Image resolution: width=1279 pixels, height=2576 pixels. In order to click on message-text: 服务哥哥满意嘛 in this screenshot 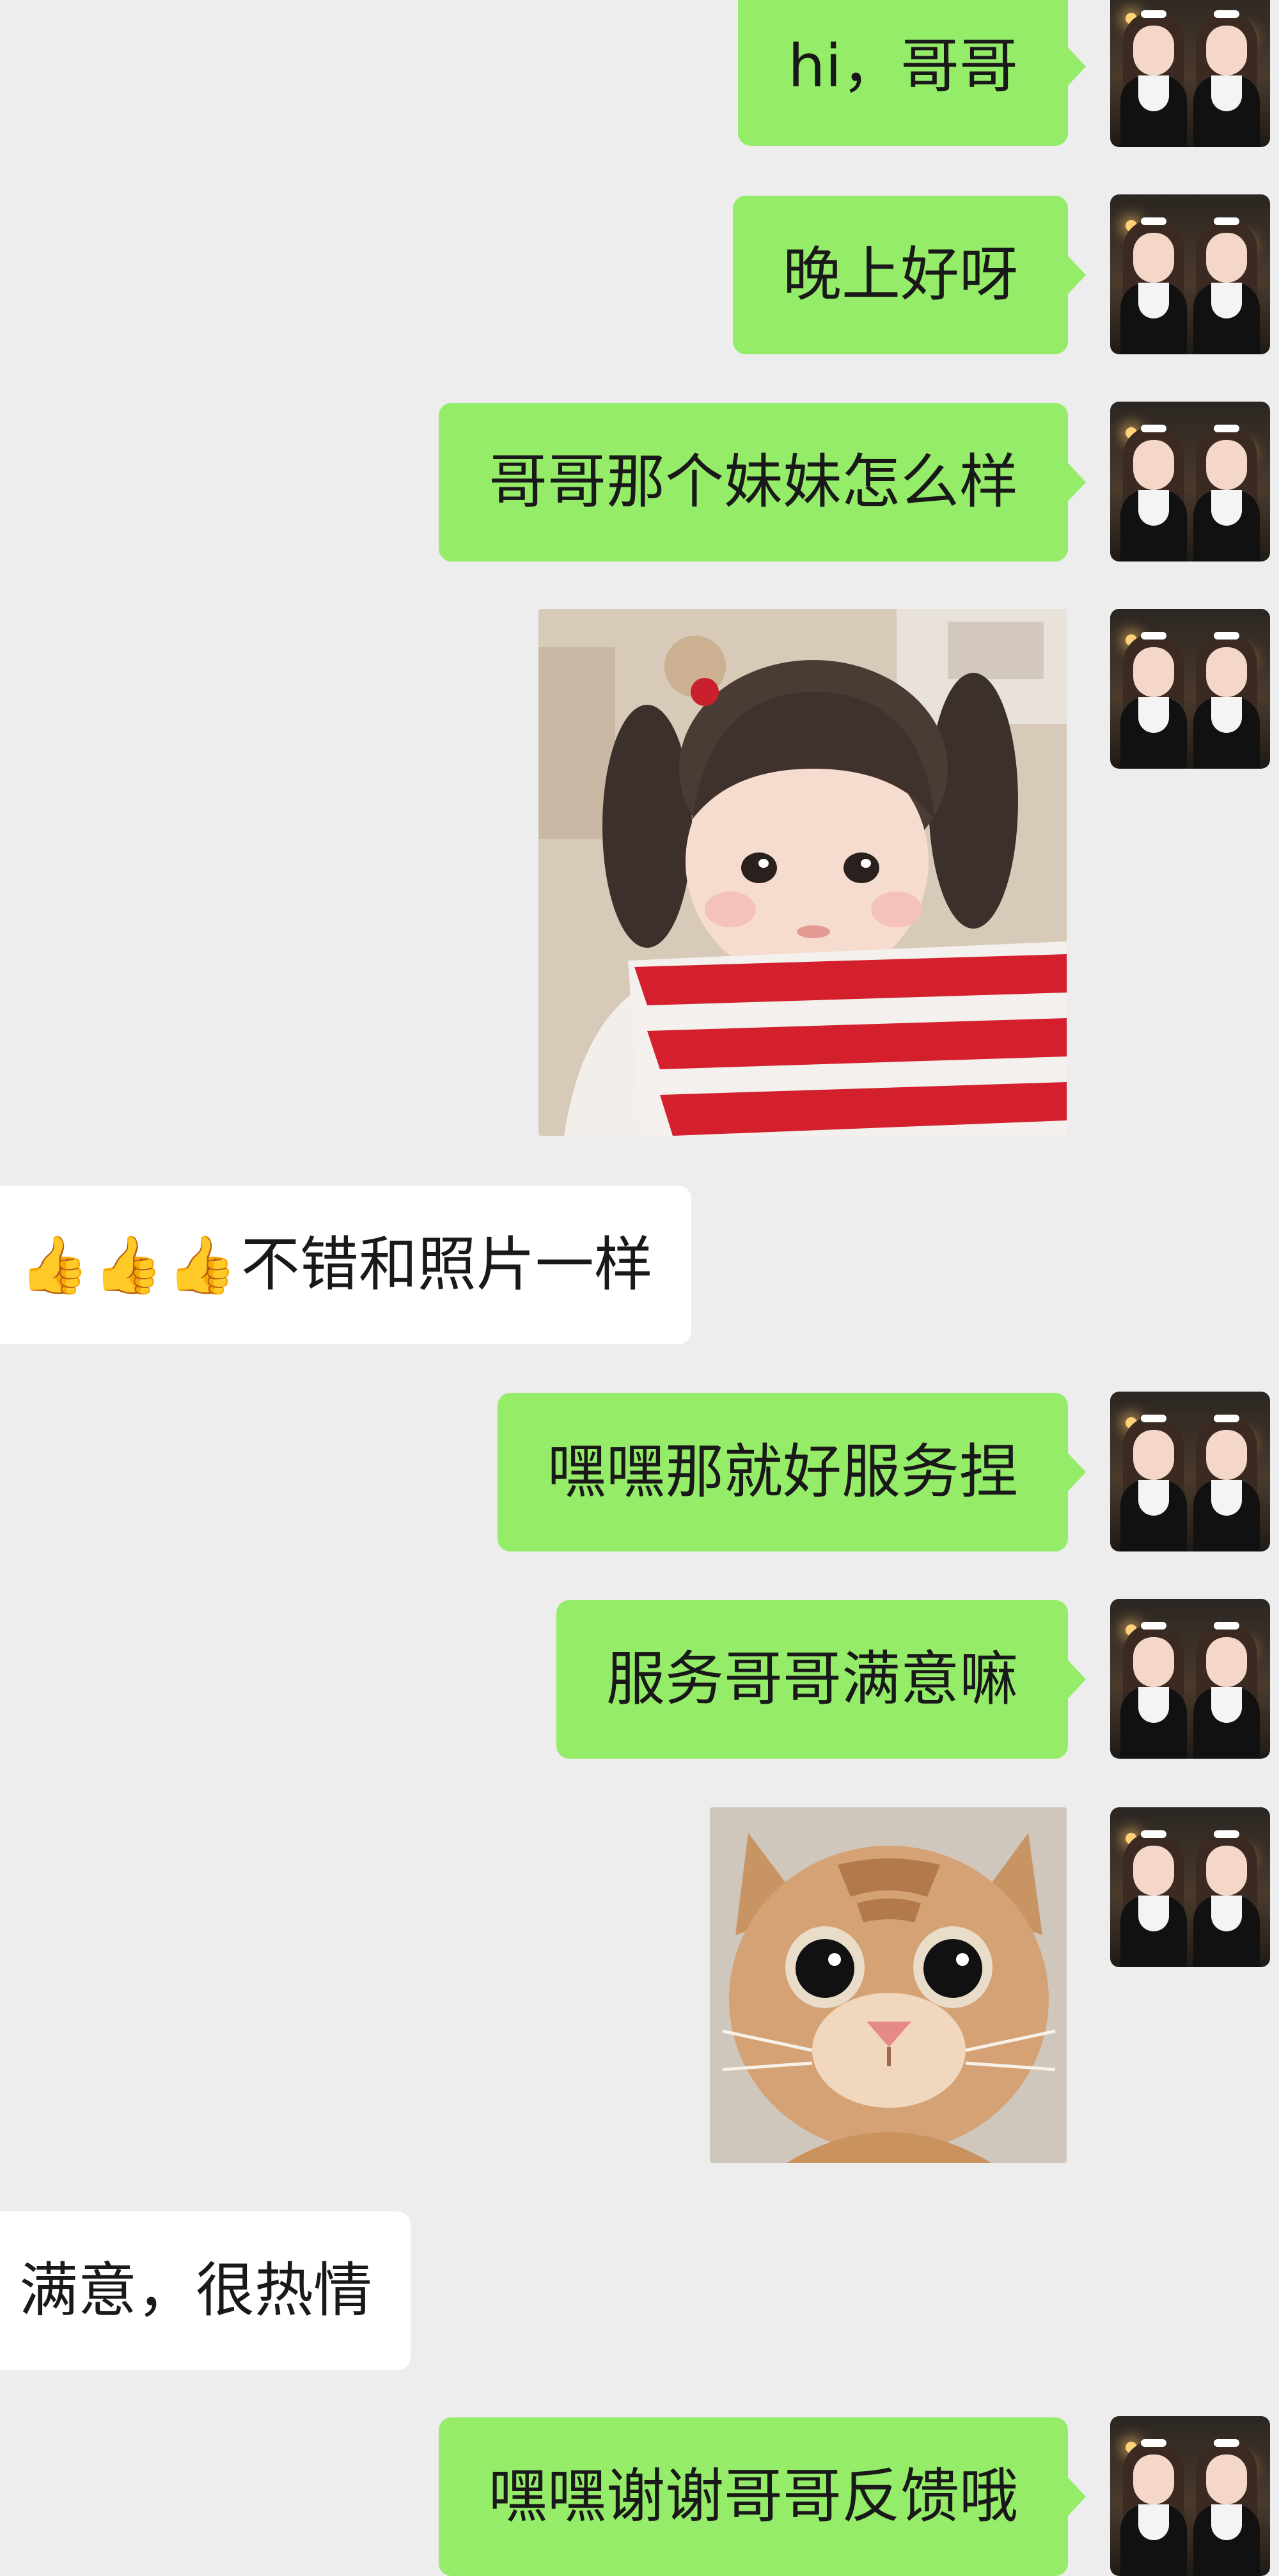, I will do `click(812, 1679)`.